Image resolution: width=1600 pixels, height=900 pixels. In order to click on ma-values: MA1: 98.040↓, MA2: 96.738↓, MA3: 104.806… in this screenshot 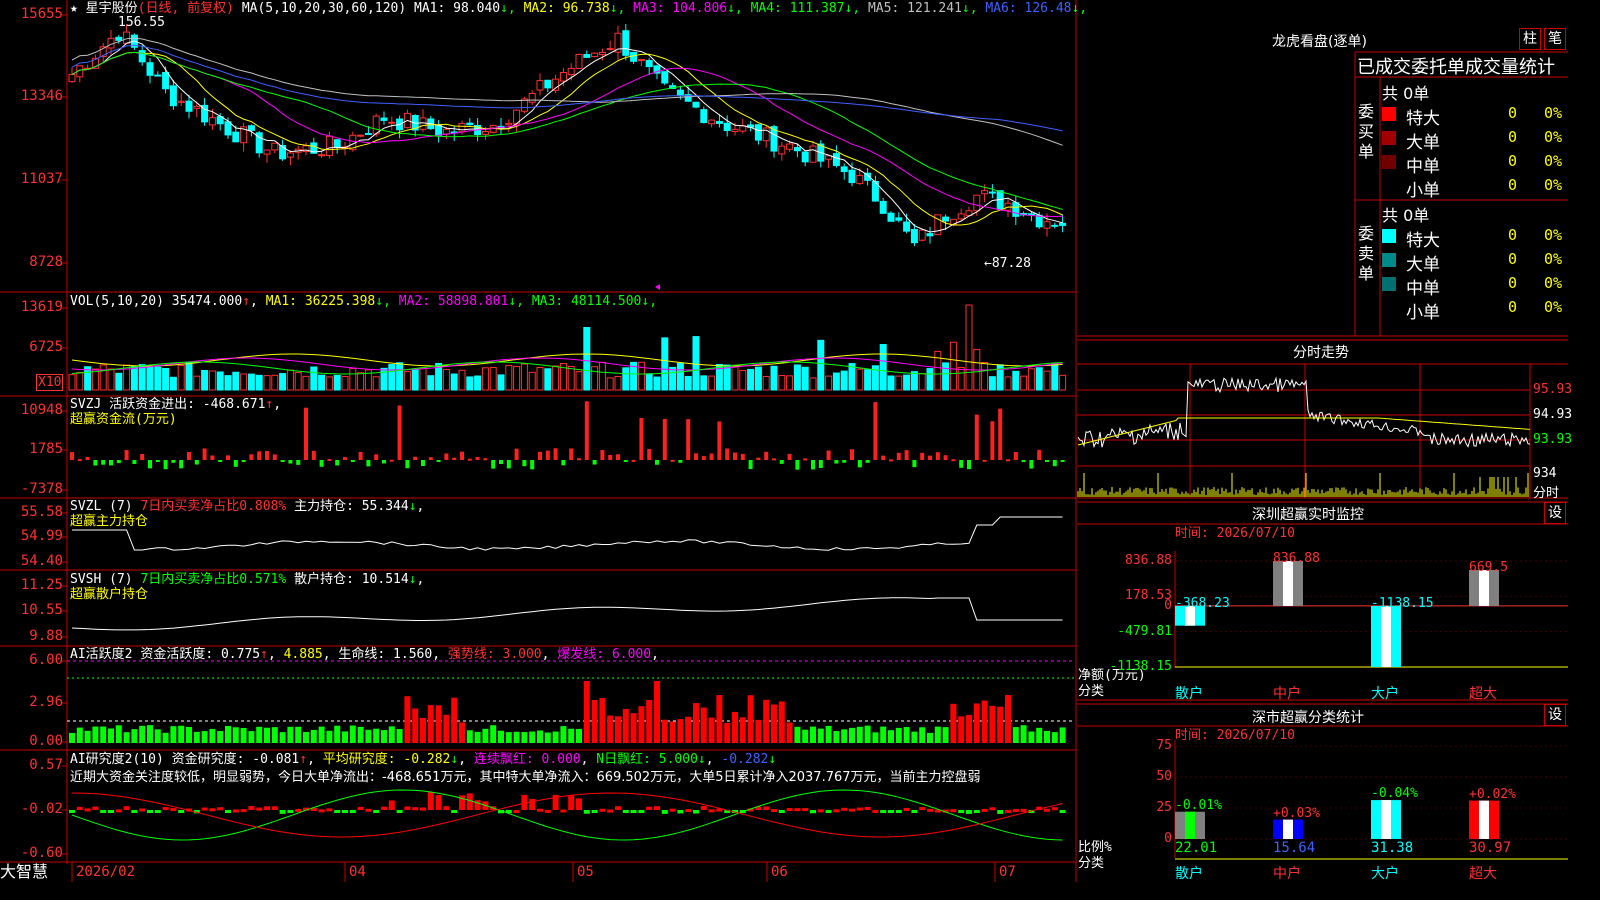, I will do `click(751, 8)`.